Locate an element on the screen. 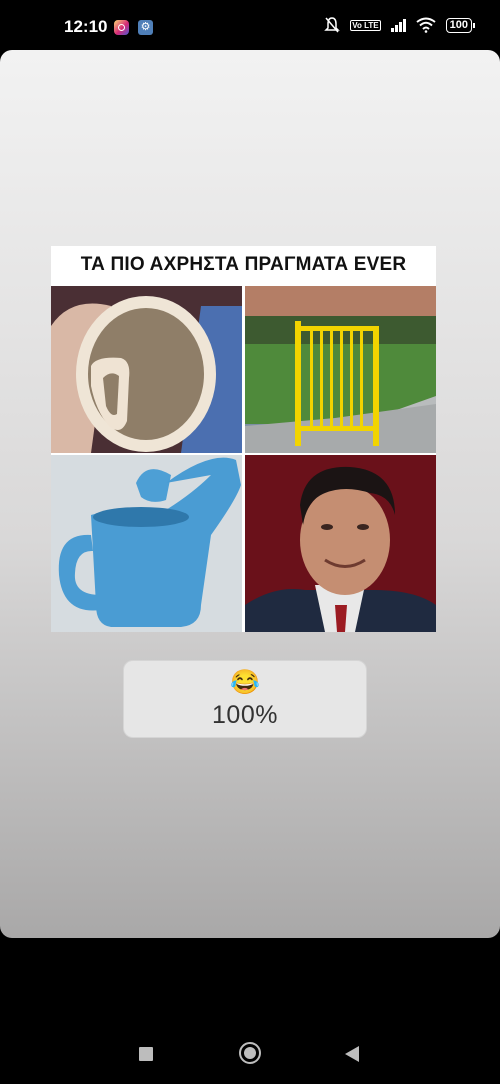 This screenshot has height=1084, width=500. back-triangle-icon is located at coordinates (352, 1054).